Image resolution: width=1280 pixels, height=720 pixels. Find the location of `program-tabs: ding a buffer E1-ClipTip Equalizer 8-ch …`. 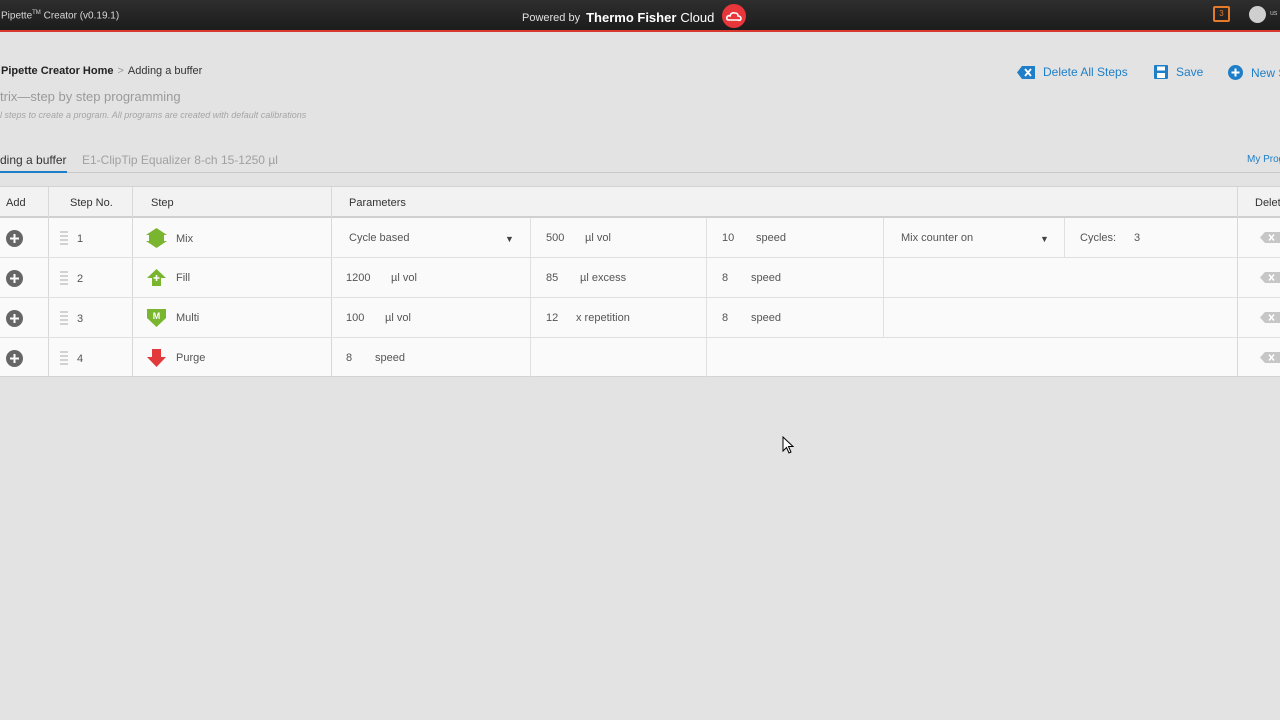

program-tabs: ding a buffer E1-ClipTip Equalizer 8-ch … is located at coordinates (640, 163).